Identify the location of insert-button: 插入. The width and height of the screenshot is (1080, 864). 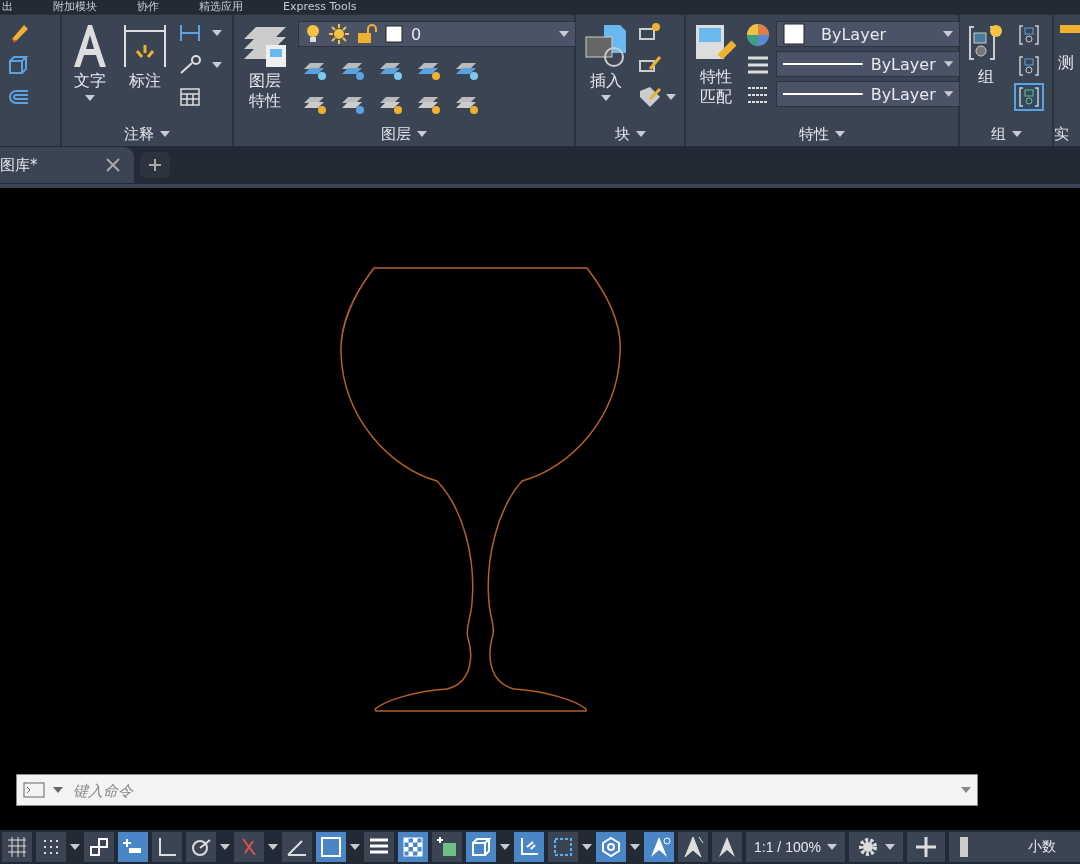
(606, 62).